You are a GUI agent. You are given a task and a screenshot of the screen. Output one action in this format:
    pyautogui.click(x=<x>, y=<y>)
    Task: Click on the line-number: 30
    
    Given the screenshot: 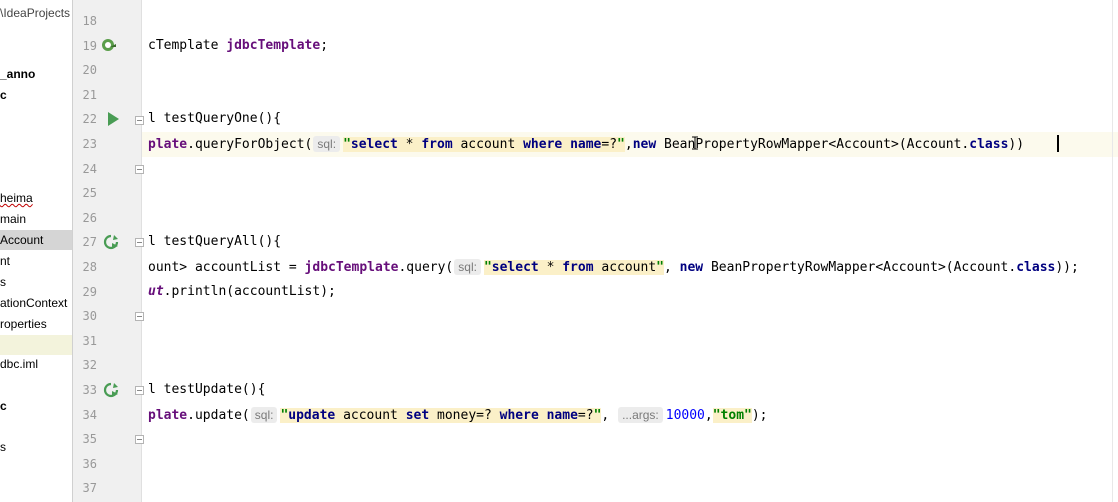 What is the action you would take?
    pyautogui.click(x=89, y=316)
    